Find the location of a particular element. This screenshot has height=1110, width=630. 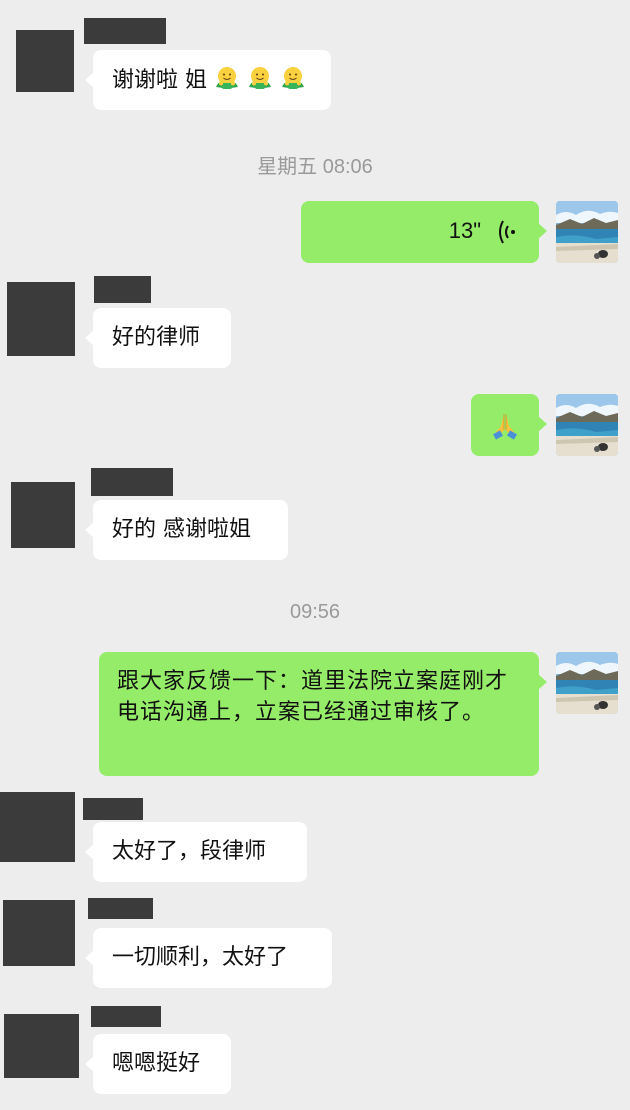

message-text: 嗯嗯挺好 is located at coordinates (156, 1063).